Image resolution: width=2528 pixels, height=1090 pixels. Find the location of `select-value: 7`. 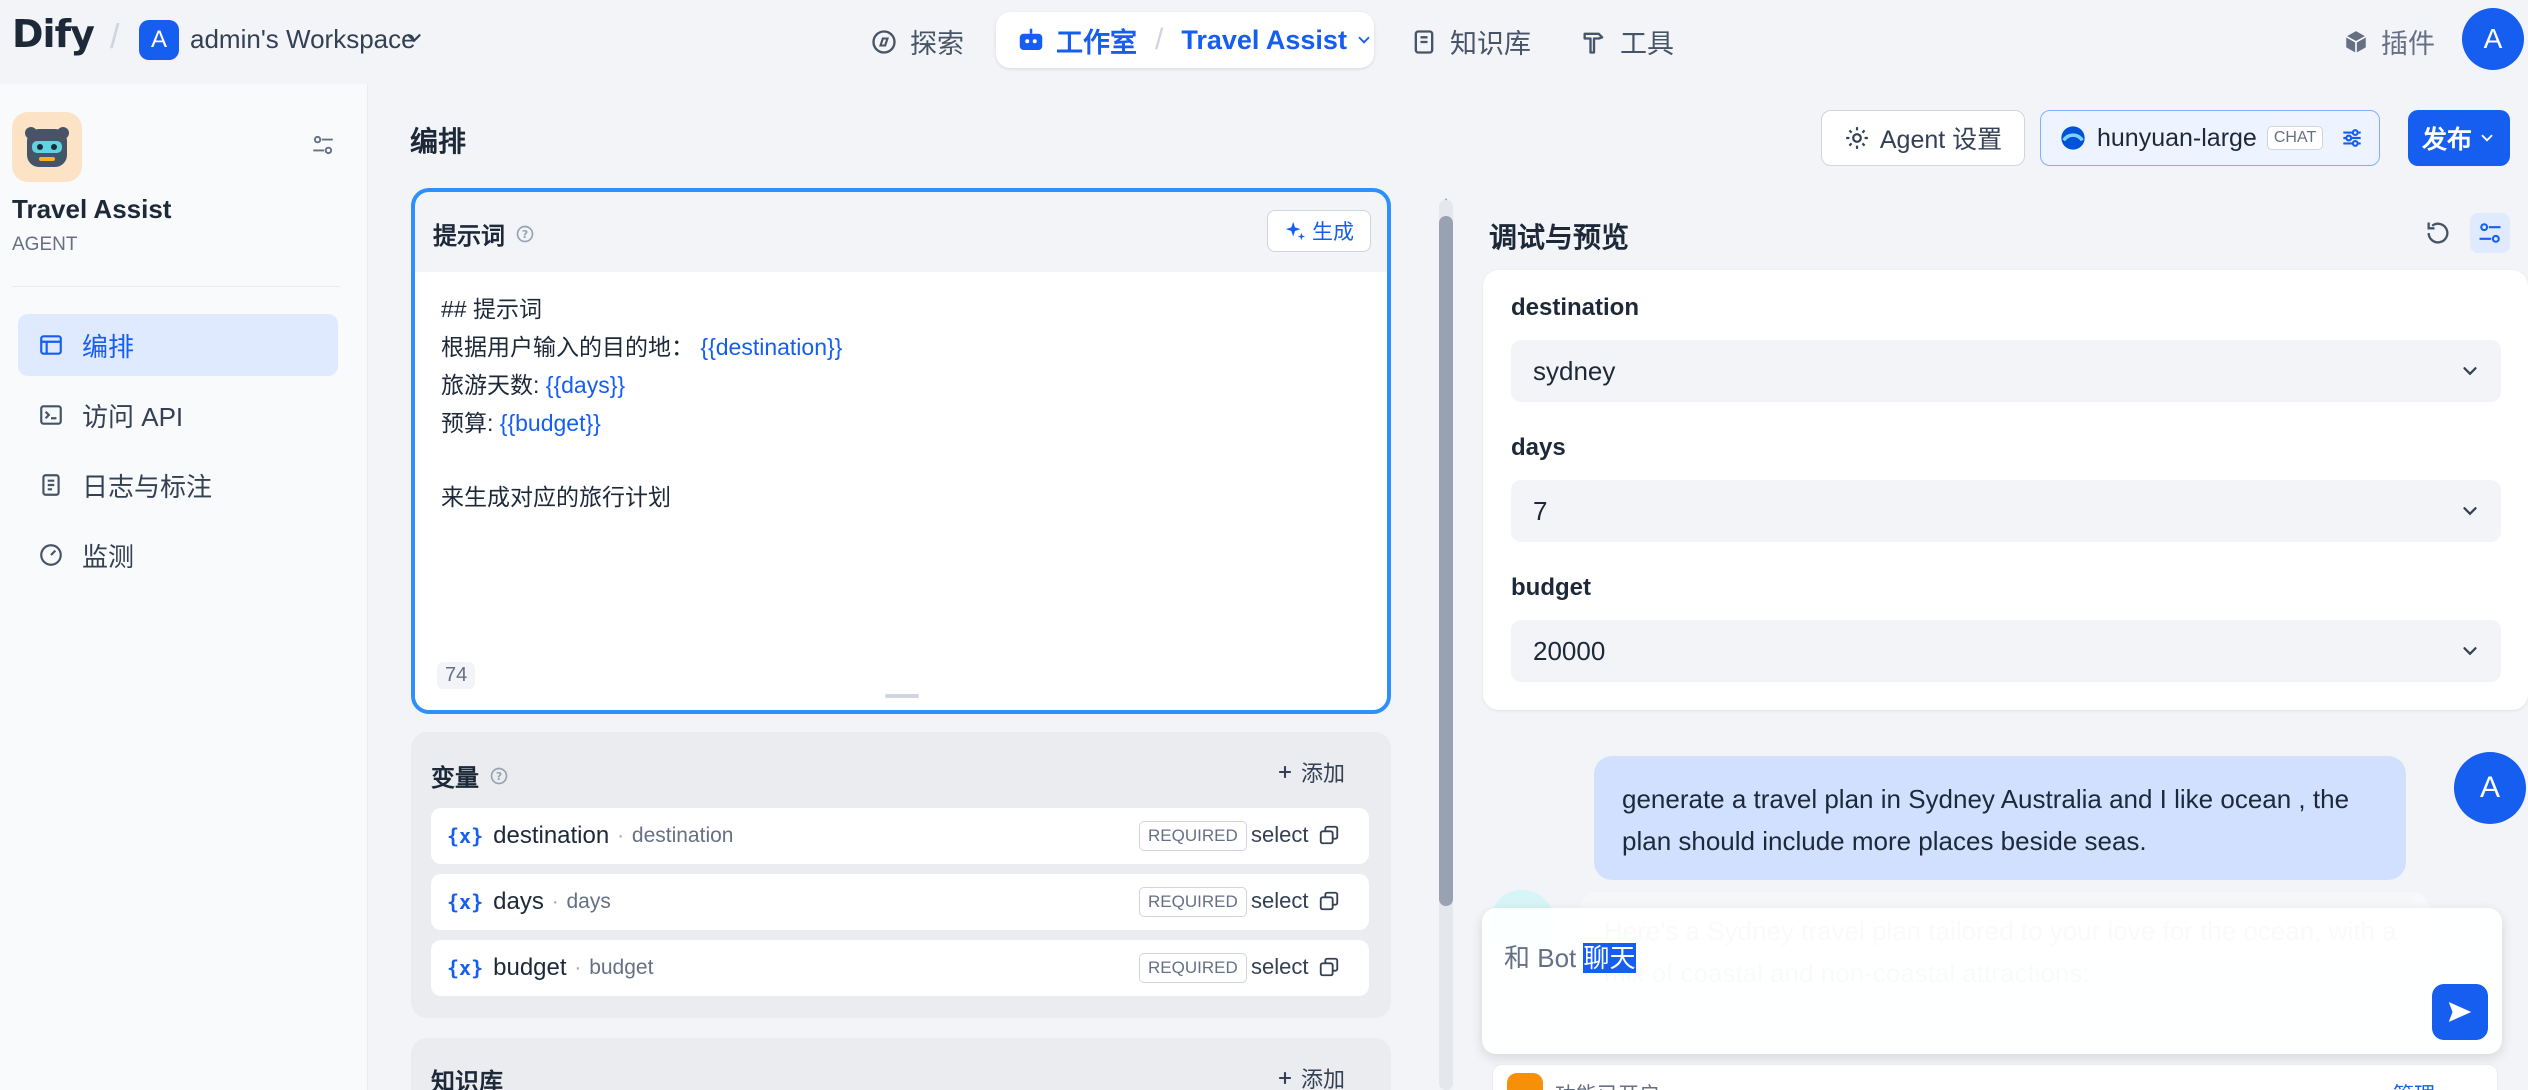

select-value: 7 is located at coordinates (1540, 510).